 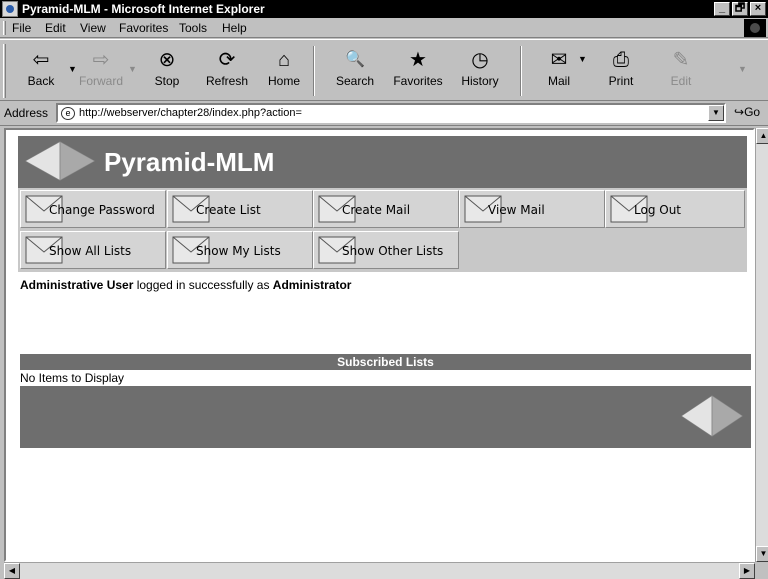 I want to click on scroll-left-arrow-icon: ◀, so click(x=12, y=571).